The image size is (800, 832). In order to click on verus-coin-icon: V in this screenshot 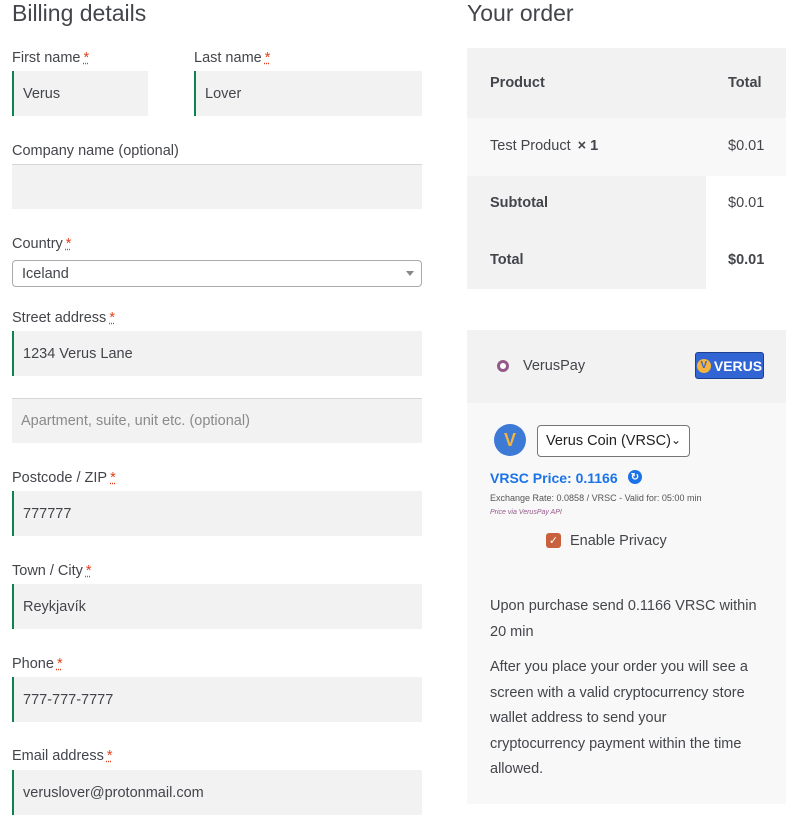, I will do `click(510, 440)`.